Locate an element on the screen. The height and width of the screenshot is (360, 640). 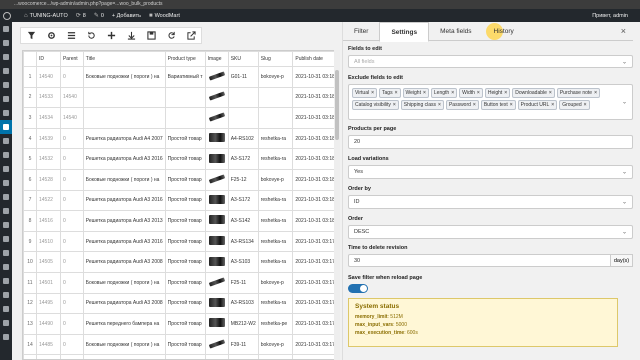
column-header: Title is located at coordinates (124, 59).